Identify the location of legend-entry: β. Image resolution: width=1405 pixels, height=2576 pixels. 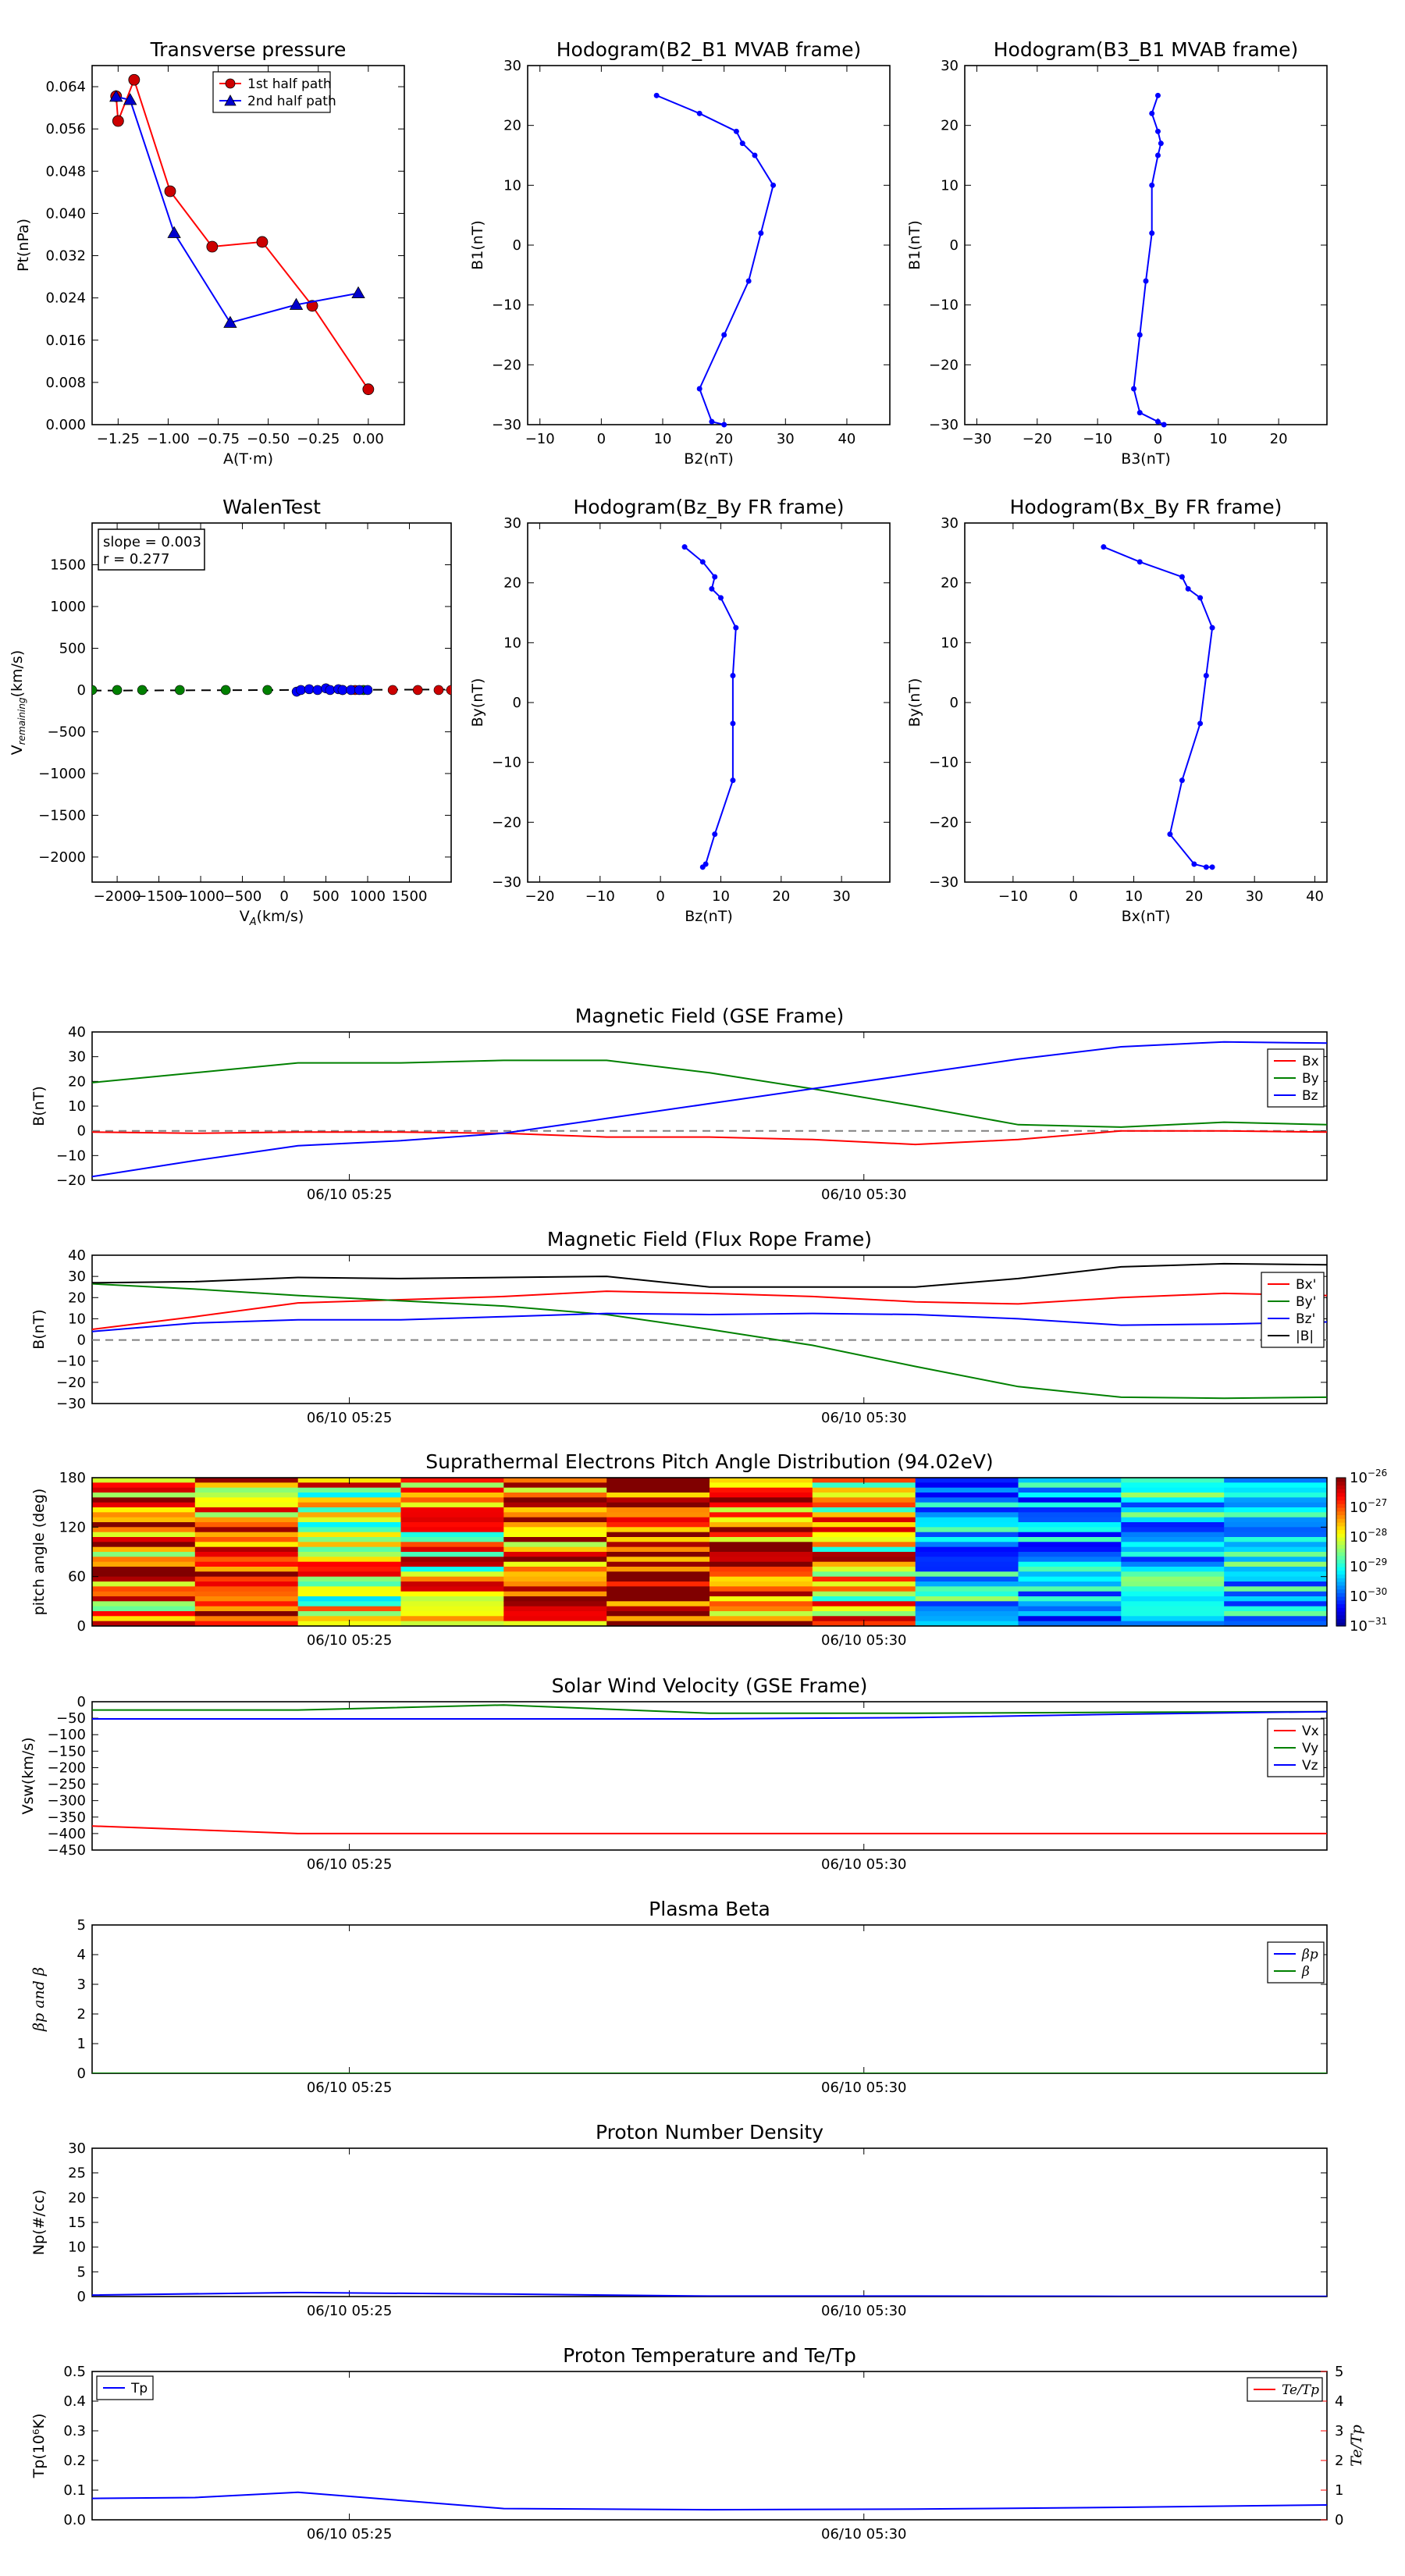
(1305, 1972).